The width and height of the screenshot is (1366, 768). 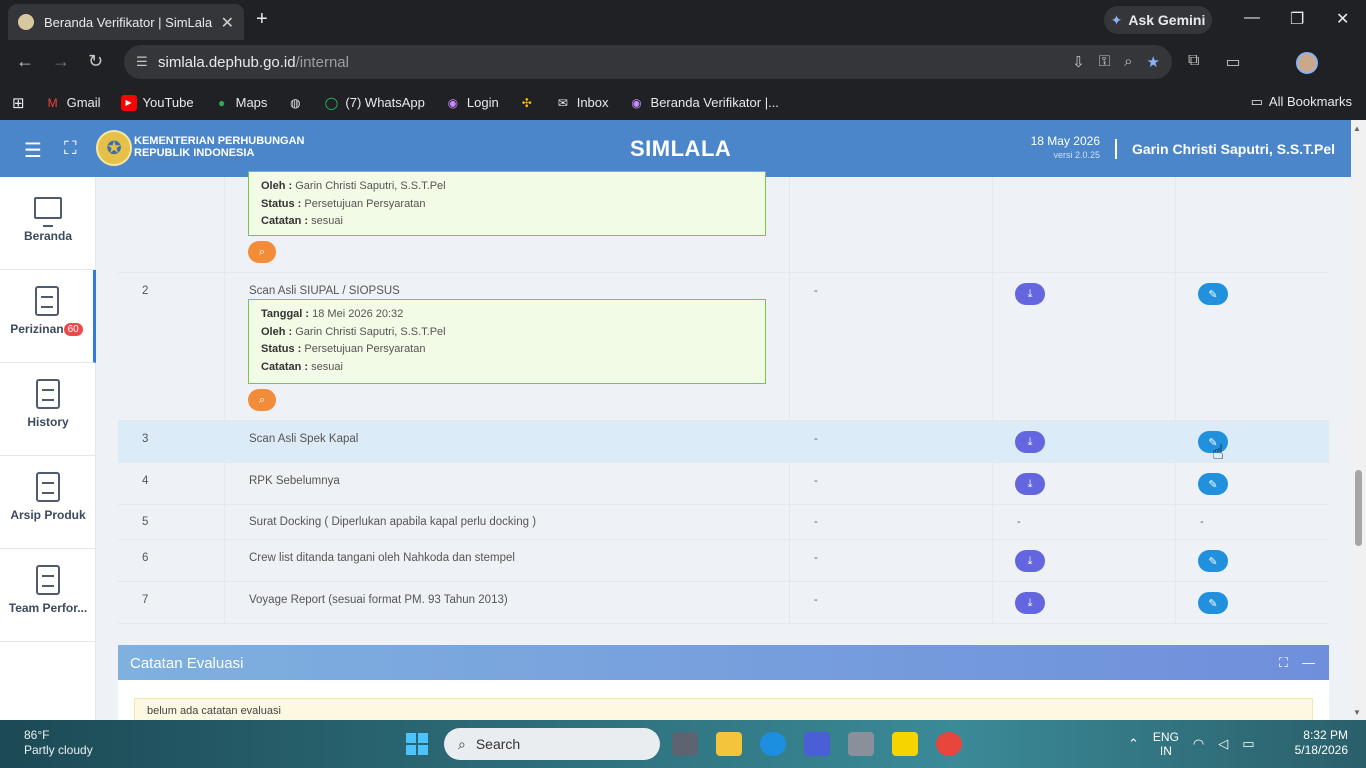 What do you see at coordinates (1223, 744) in the screenshot?
I see `volume-icon: ◁` at bounding box center [1223, 744].